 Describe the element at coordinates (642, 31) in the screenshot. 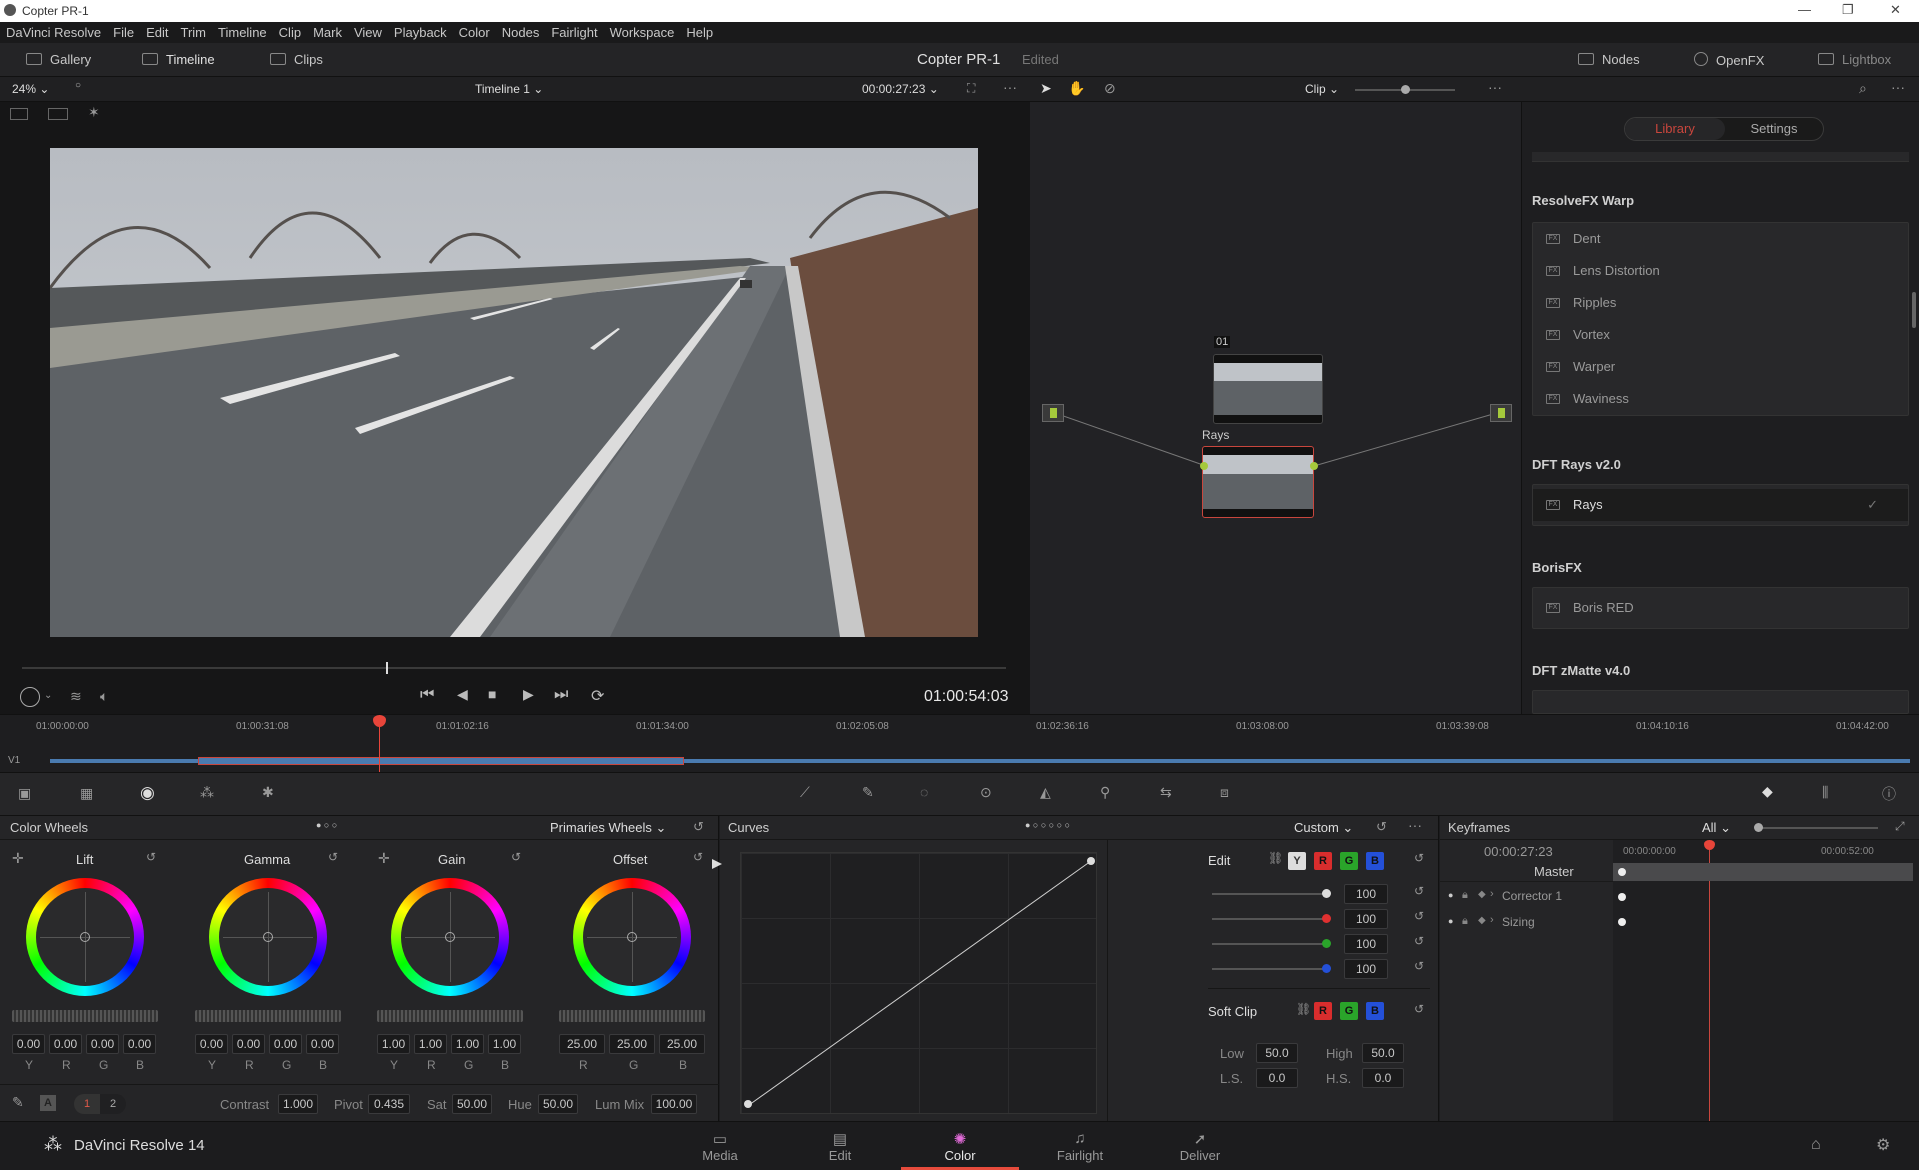

I see `menu-item: Workspace` at that location.